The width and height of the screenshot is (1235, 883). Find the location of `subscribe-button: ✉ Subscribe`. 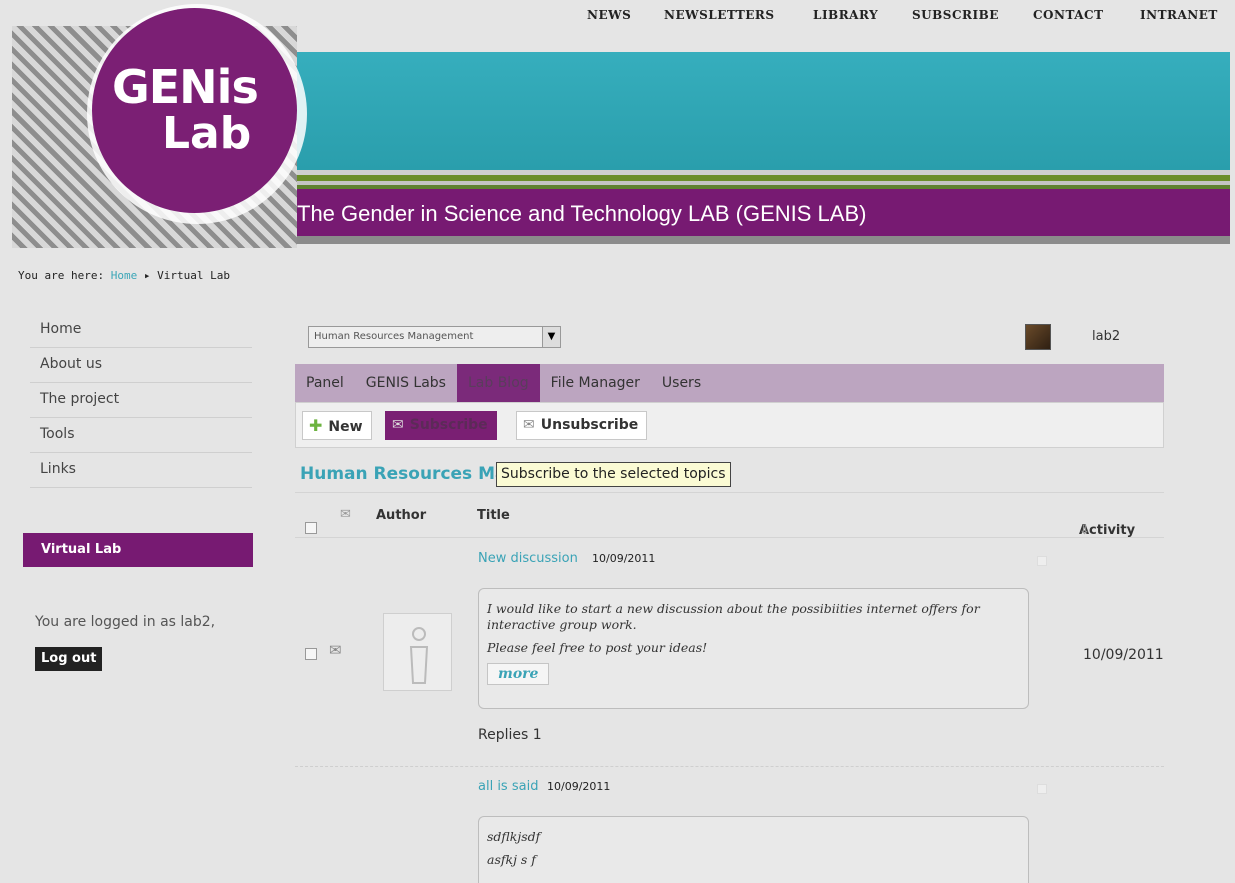

subscribe-button: ✉ Subscribe is located at coordinates (441, 425).